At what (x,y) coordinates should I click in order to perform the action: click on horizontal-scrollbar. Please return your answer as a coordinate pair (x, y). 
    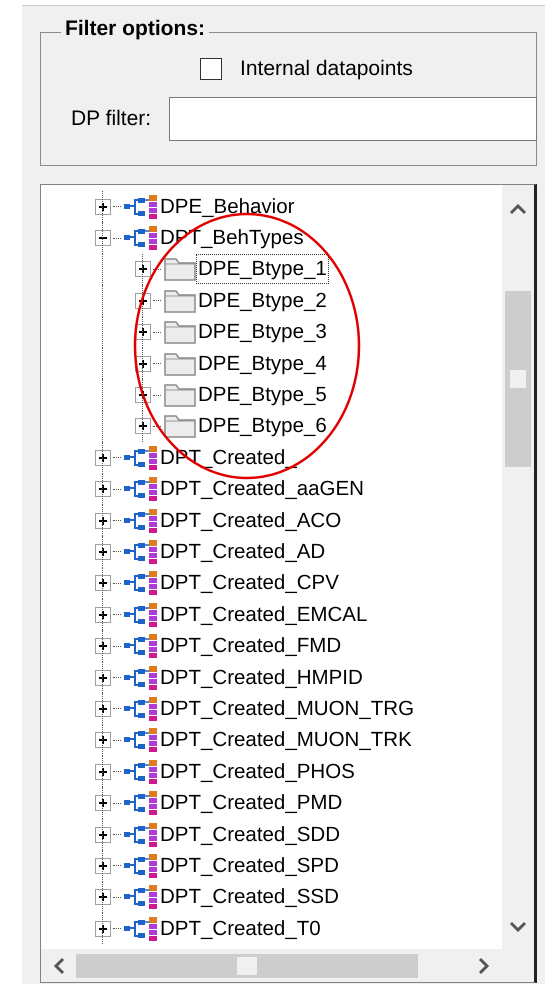
    Looking at the image, I should click on (271, 965).